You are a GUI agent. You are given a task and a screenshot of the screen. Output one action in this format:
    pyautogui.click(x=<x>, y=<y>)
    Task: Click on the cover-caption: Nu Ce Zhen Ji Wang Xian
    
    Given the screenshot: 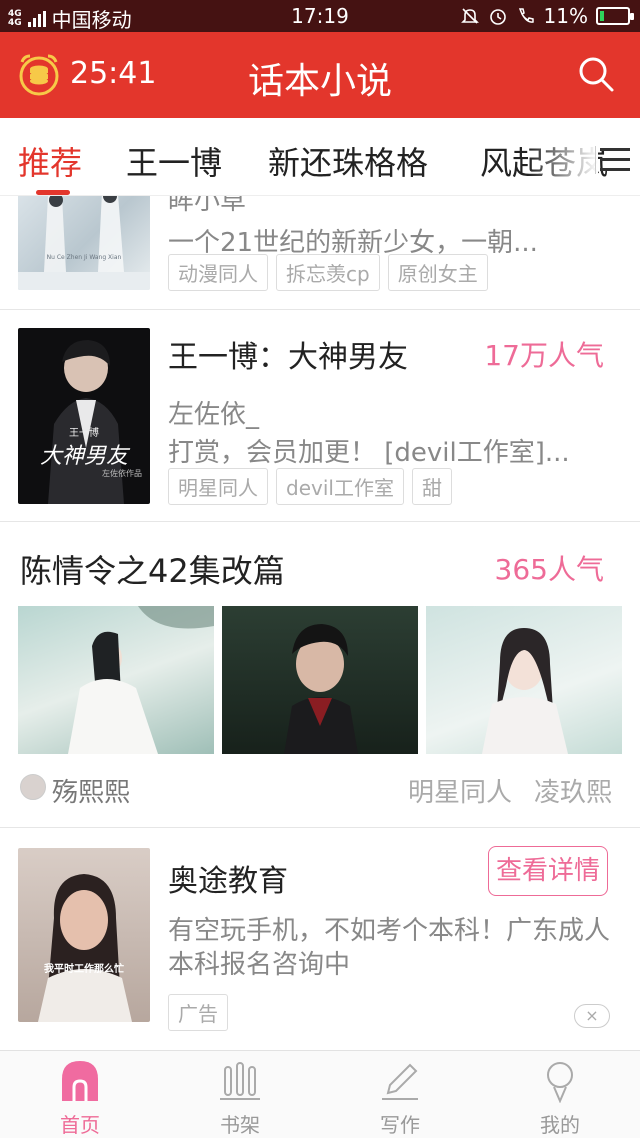 What is the action you would take?
    pyautogui.click(x=84, y=257)
    